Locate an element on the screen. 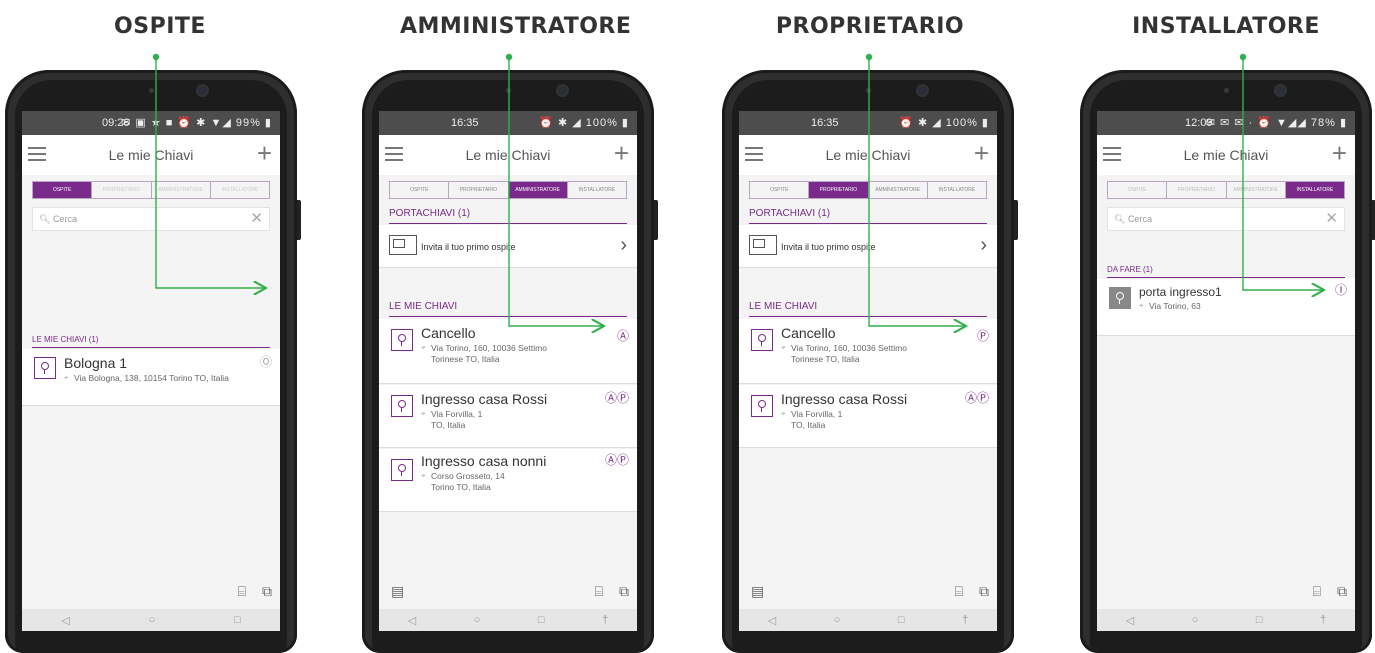  status-bar: 09:26 ✉ ▣ ★ ■ ⏰ ✱ ▼◢ 99% ▮ is located at coordinates (151, 123).